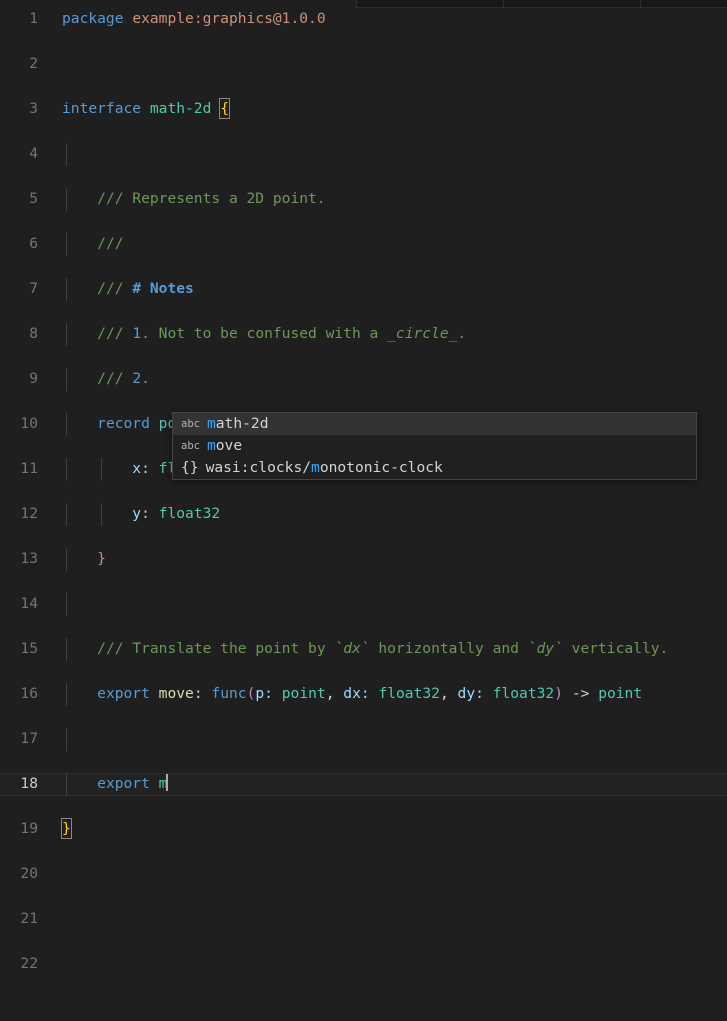 The height and width of the screenshot is (1021, 727). I want to click on line-content: /// 2., so click(106, 379).